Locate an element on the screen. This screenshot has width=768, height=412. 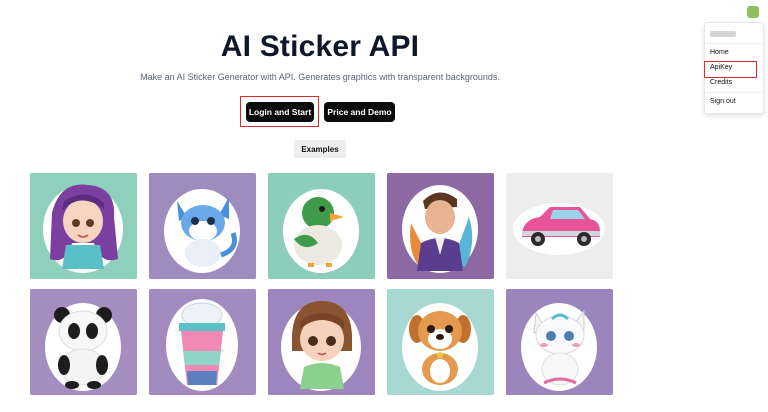
puppy-sticker-icon is located at coordinates (440, 342).